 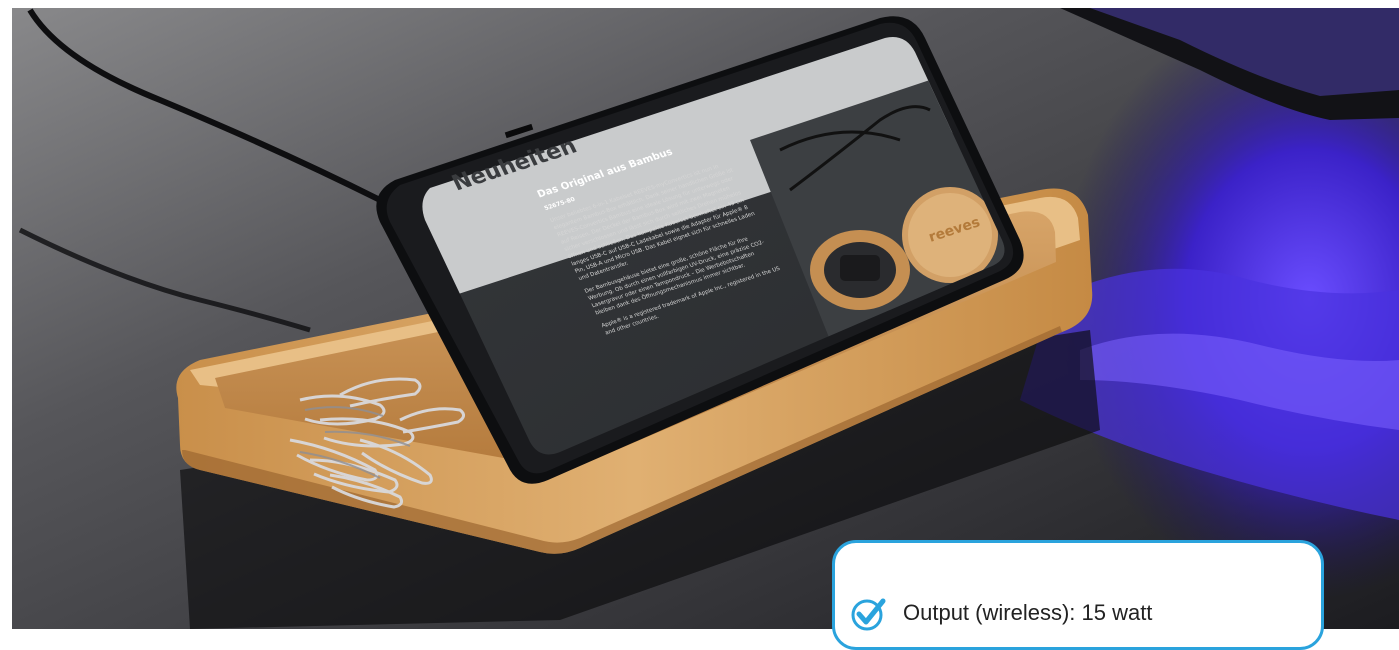 I want to click on check-circle-icon, so click(x=868, y=614).